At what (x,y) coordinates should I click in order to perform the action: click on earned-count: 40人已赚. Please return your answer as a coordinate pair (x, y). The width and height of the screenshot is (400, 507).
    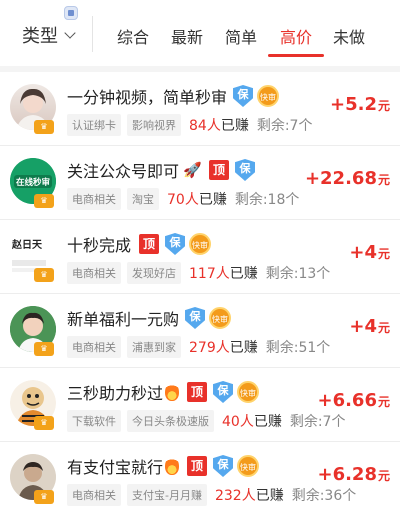
    Looking at the image, I should click on (252, 422).